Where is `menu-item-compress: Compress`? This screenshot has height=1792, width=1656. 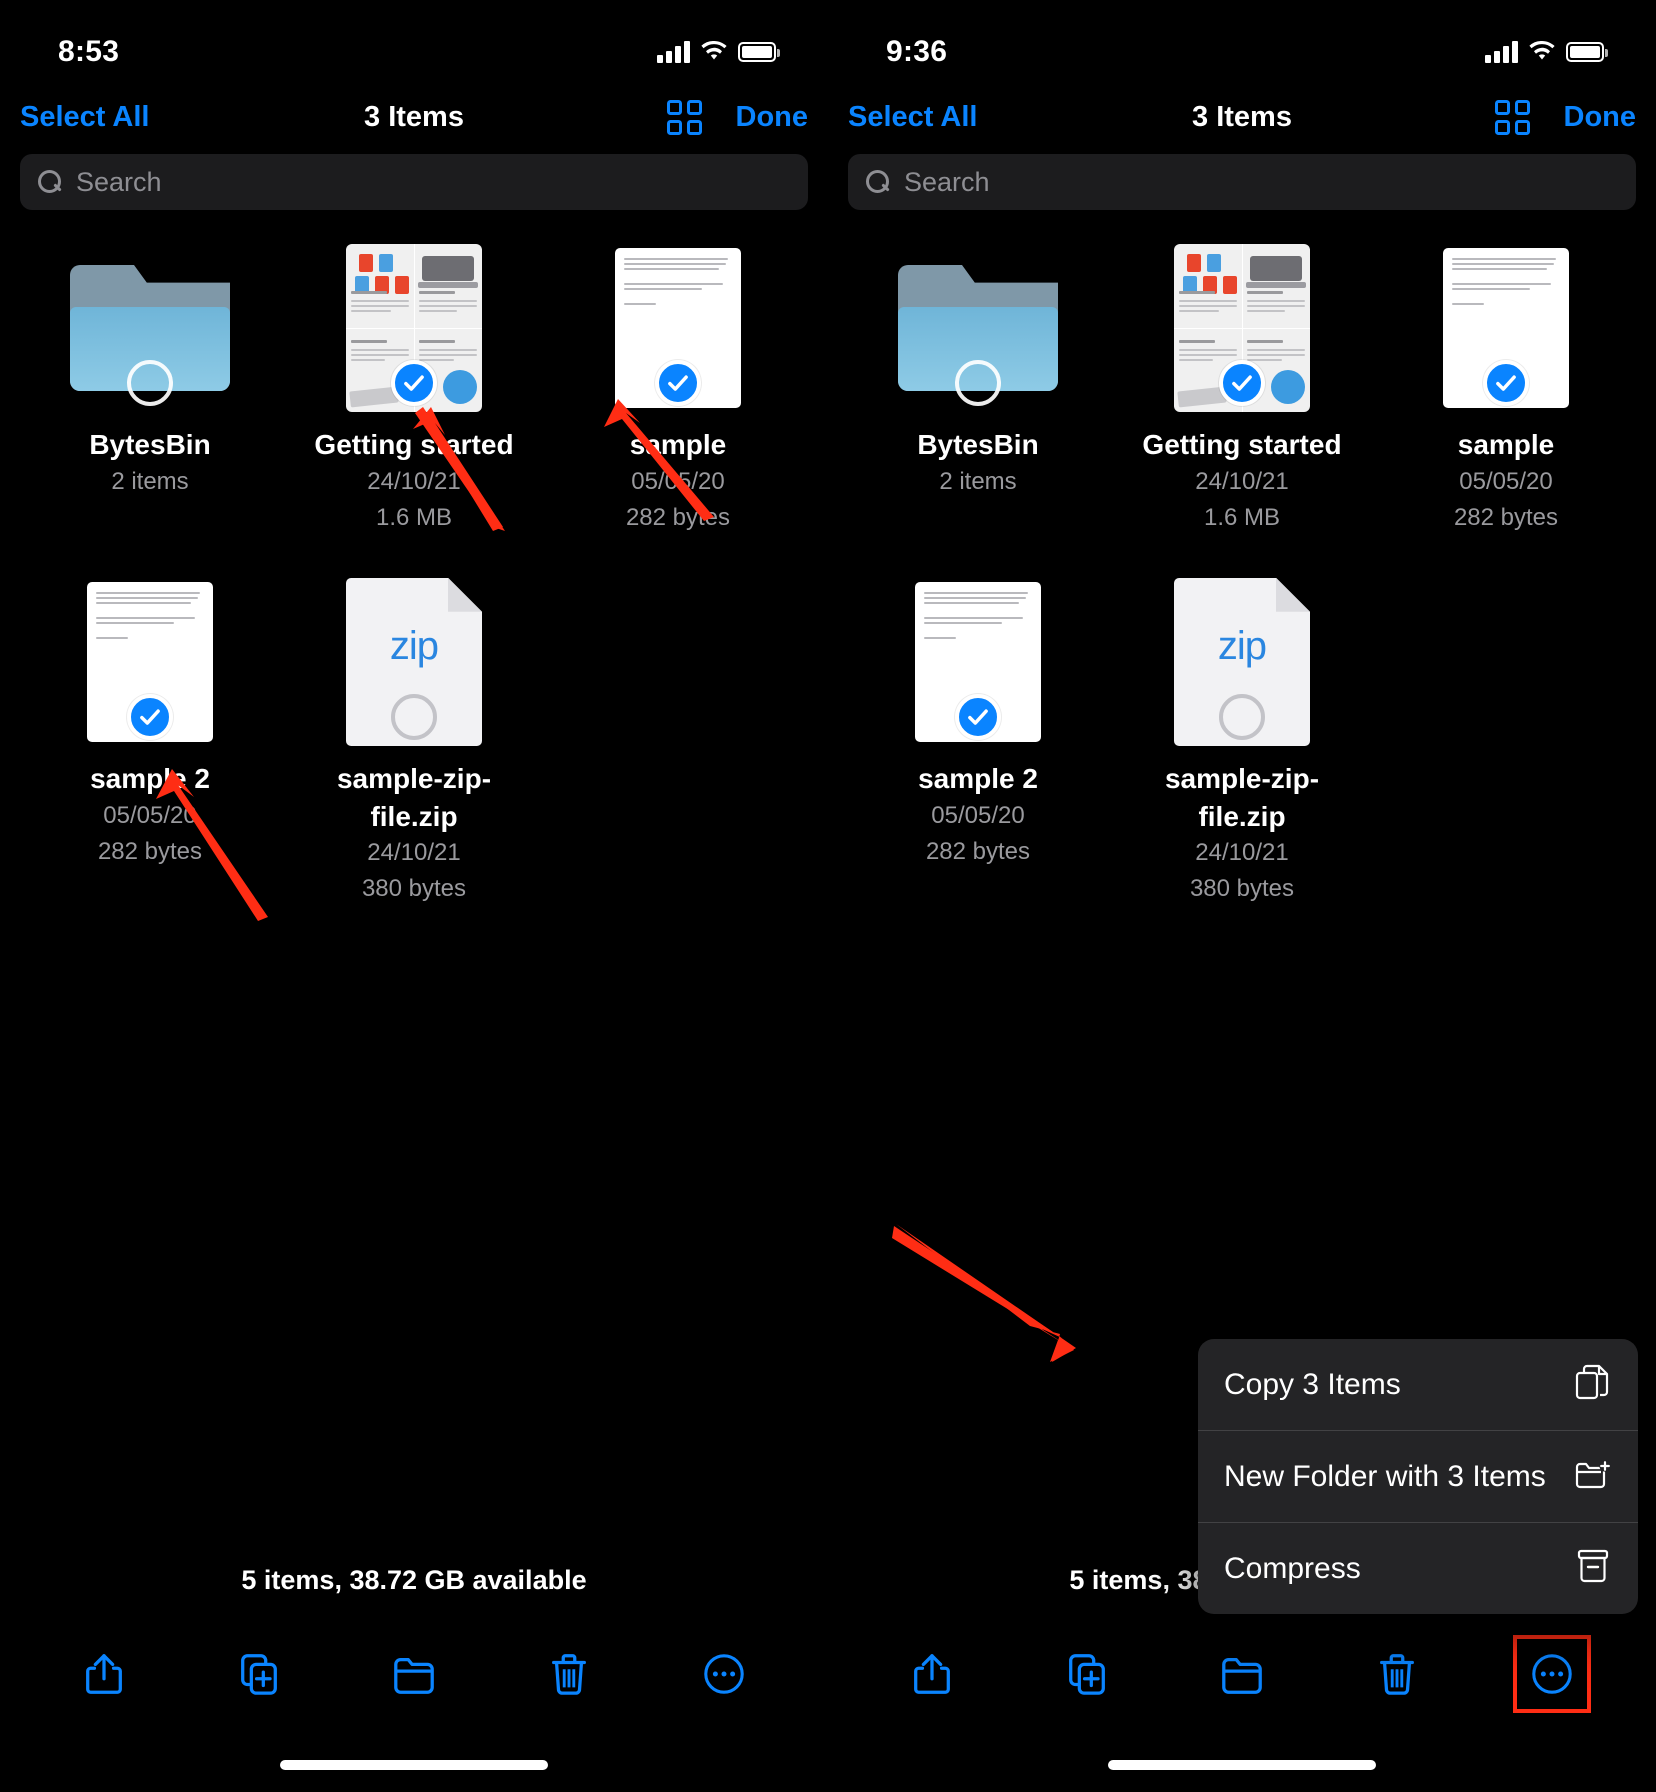
menu-item-compress: Compress is located at coordinates (1418, 1568).